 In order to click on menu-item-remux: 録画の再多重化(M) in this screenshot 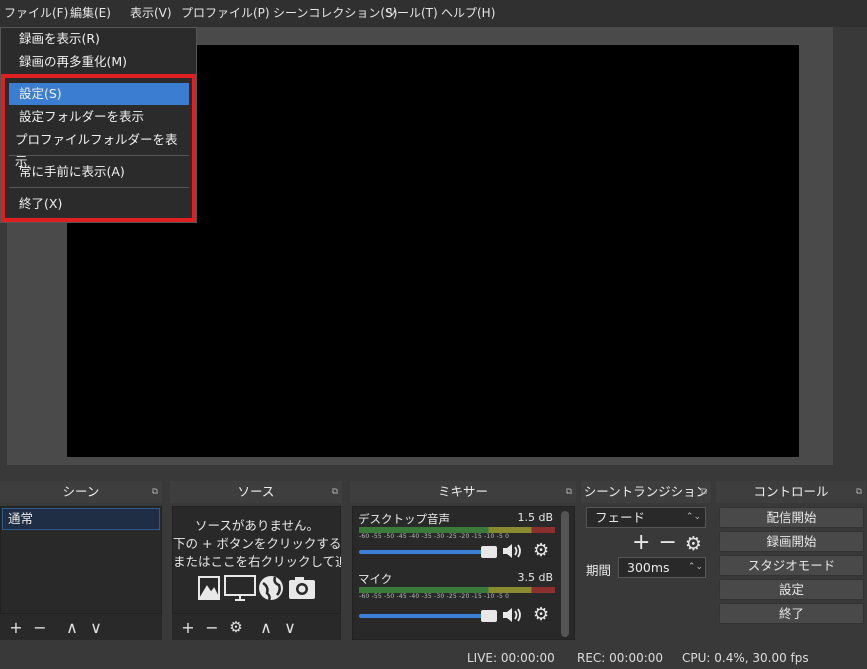, I will do `click(99, 62)`.